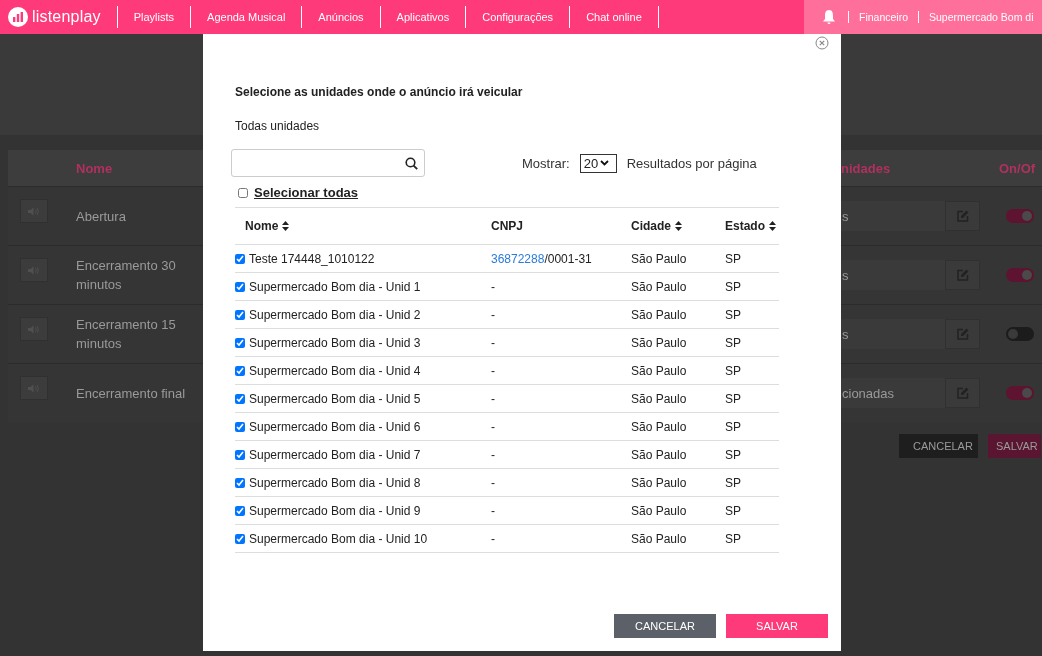 The image size is (1042, 656). I want to click on column-header: Cidade, so click(651, 226).